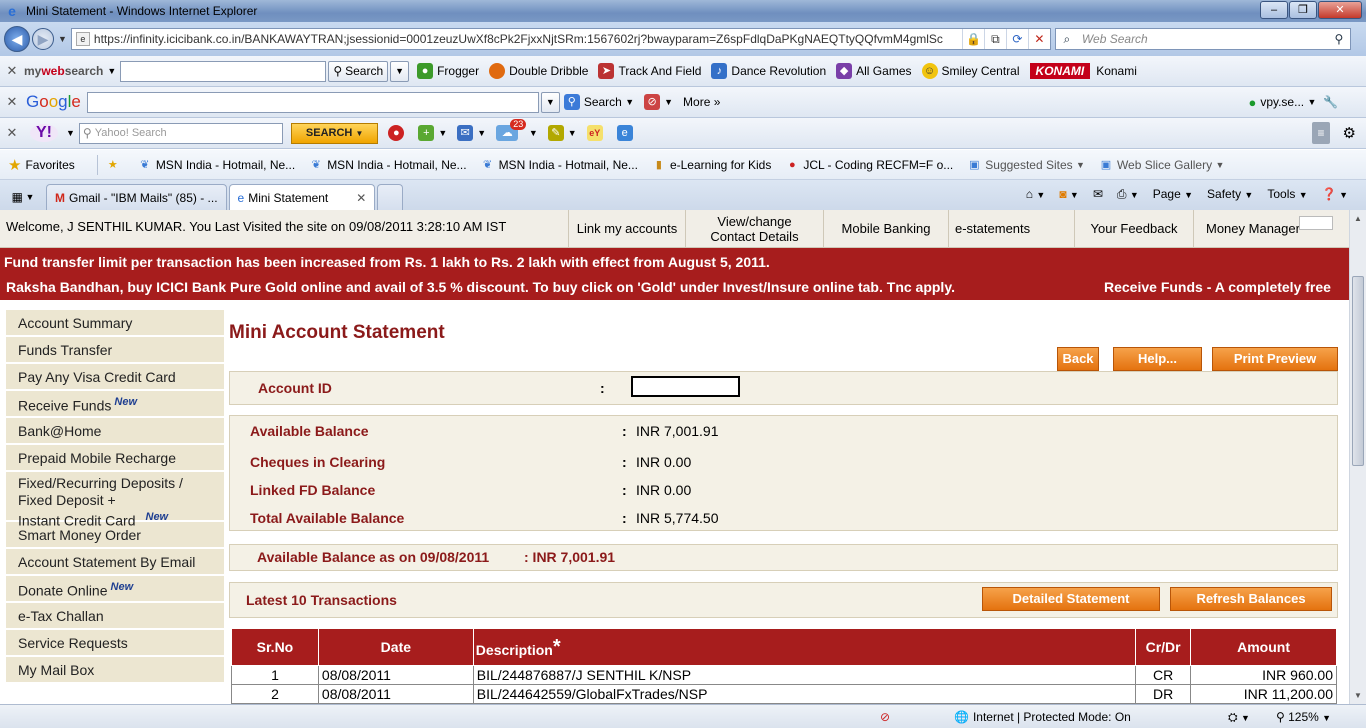 This screenshot has height=728, width=1366. I want to click on google-account: ● vpy.se... ▼ 🔧, so click(1293, 102).